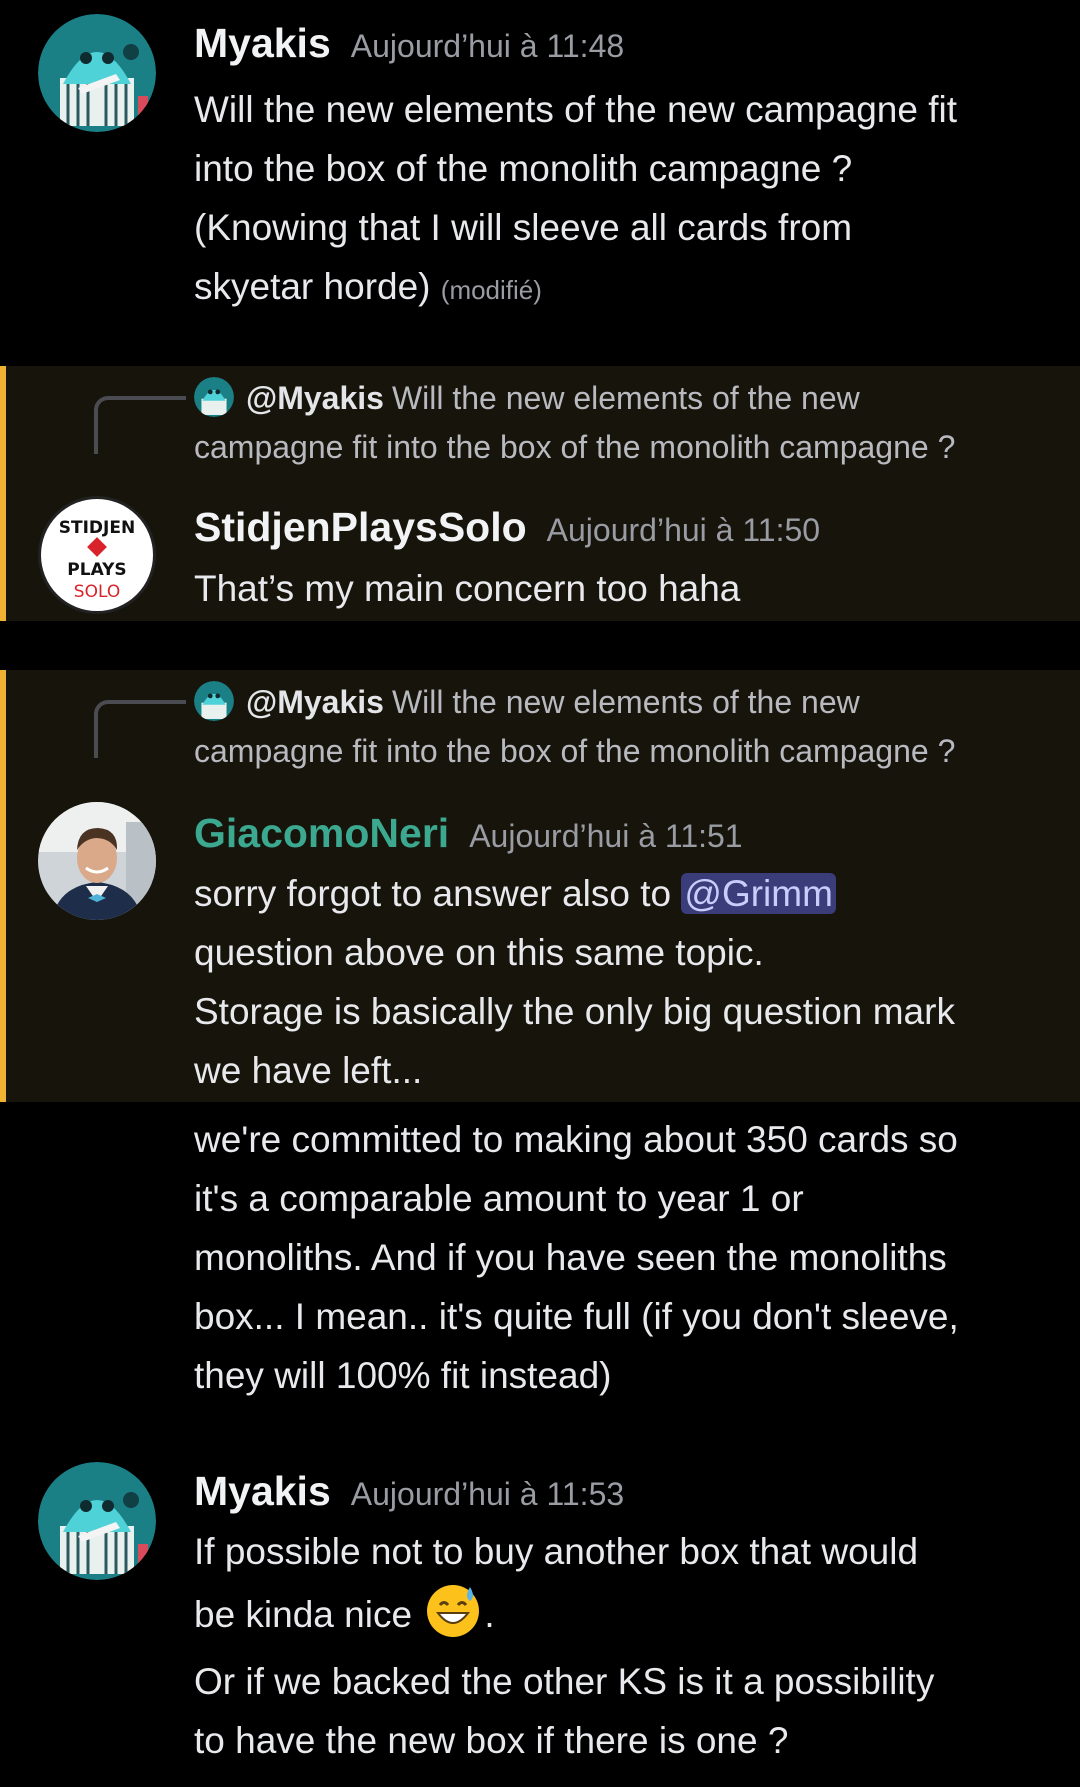 This screenshot has width=1080, height=1787. What do you see at coordinates (489, 1614) in the screenshot?
I see `message-line-suffix: .` at bounding box center [489, 1614].